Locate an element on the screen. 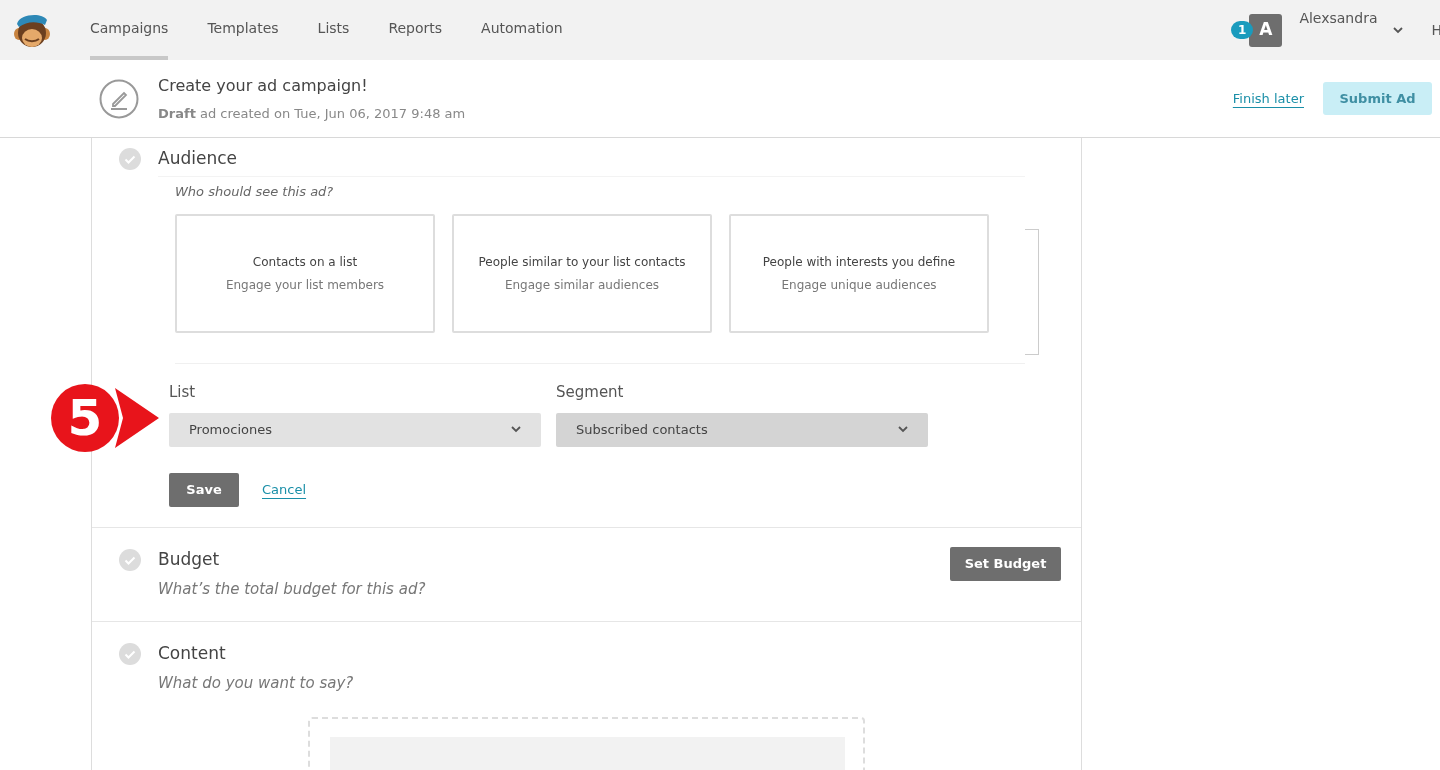  nav-tab: Lists is located at coordinates (333, 30).